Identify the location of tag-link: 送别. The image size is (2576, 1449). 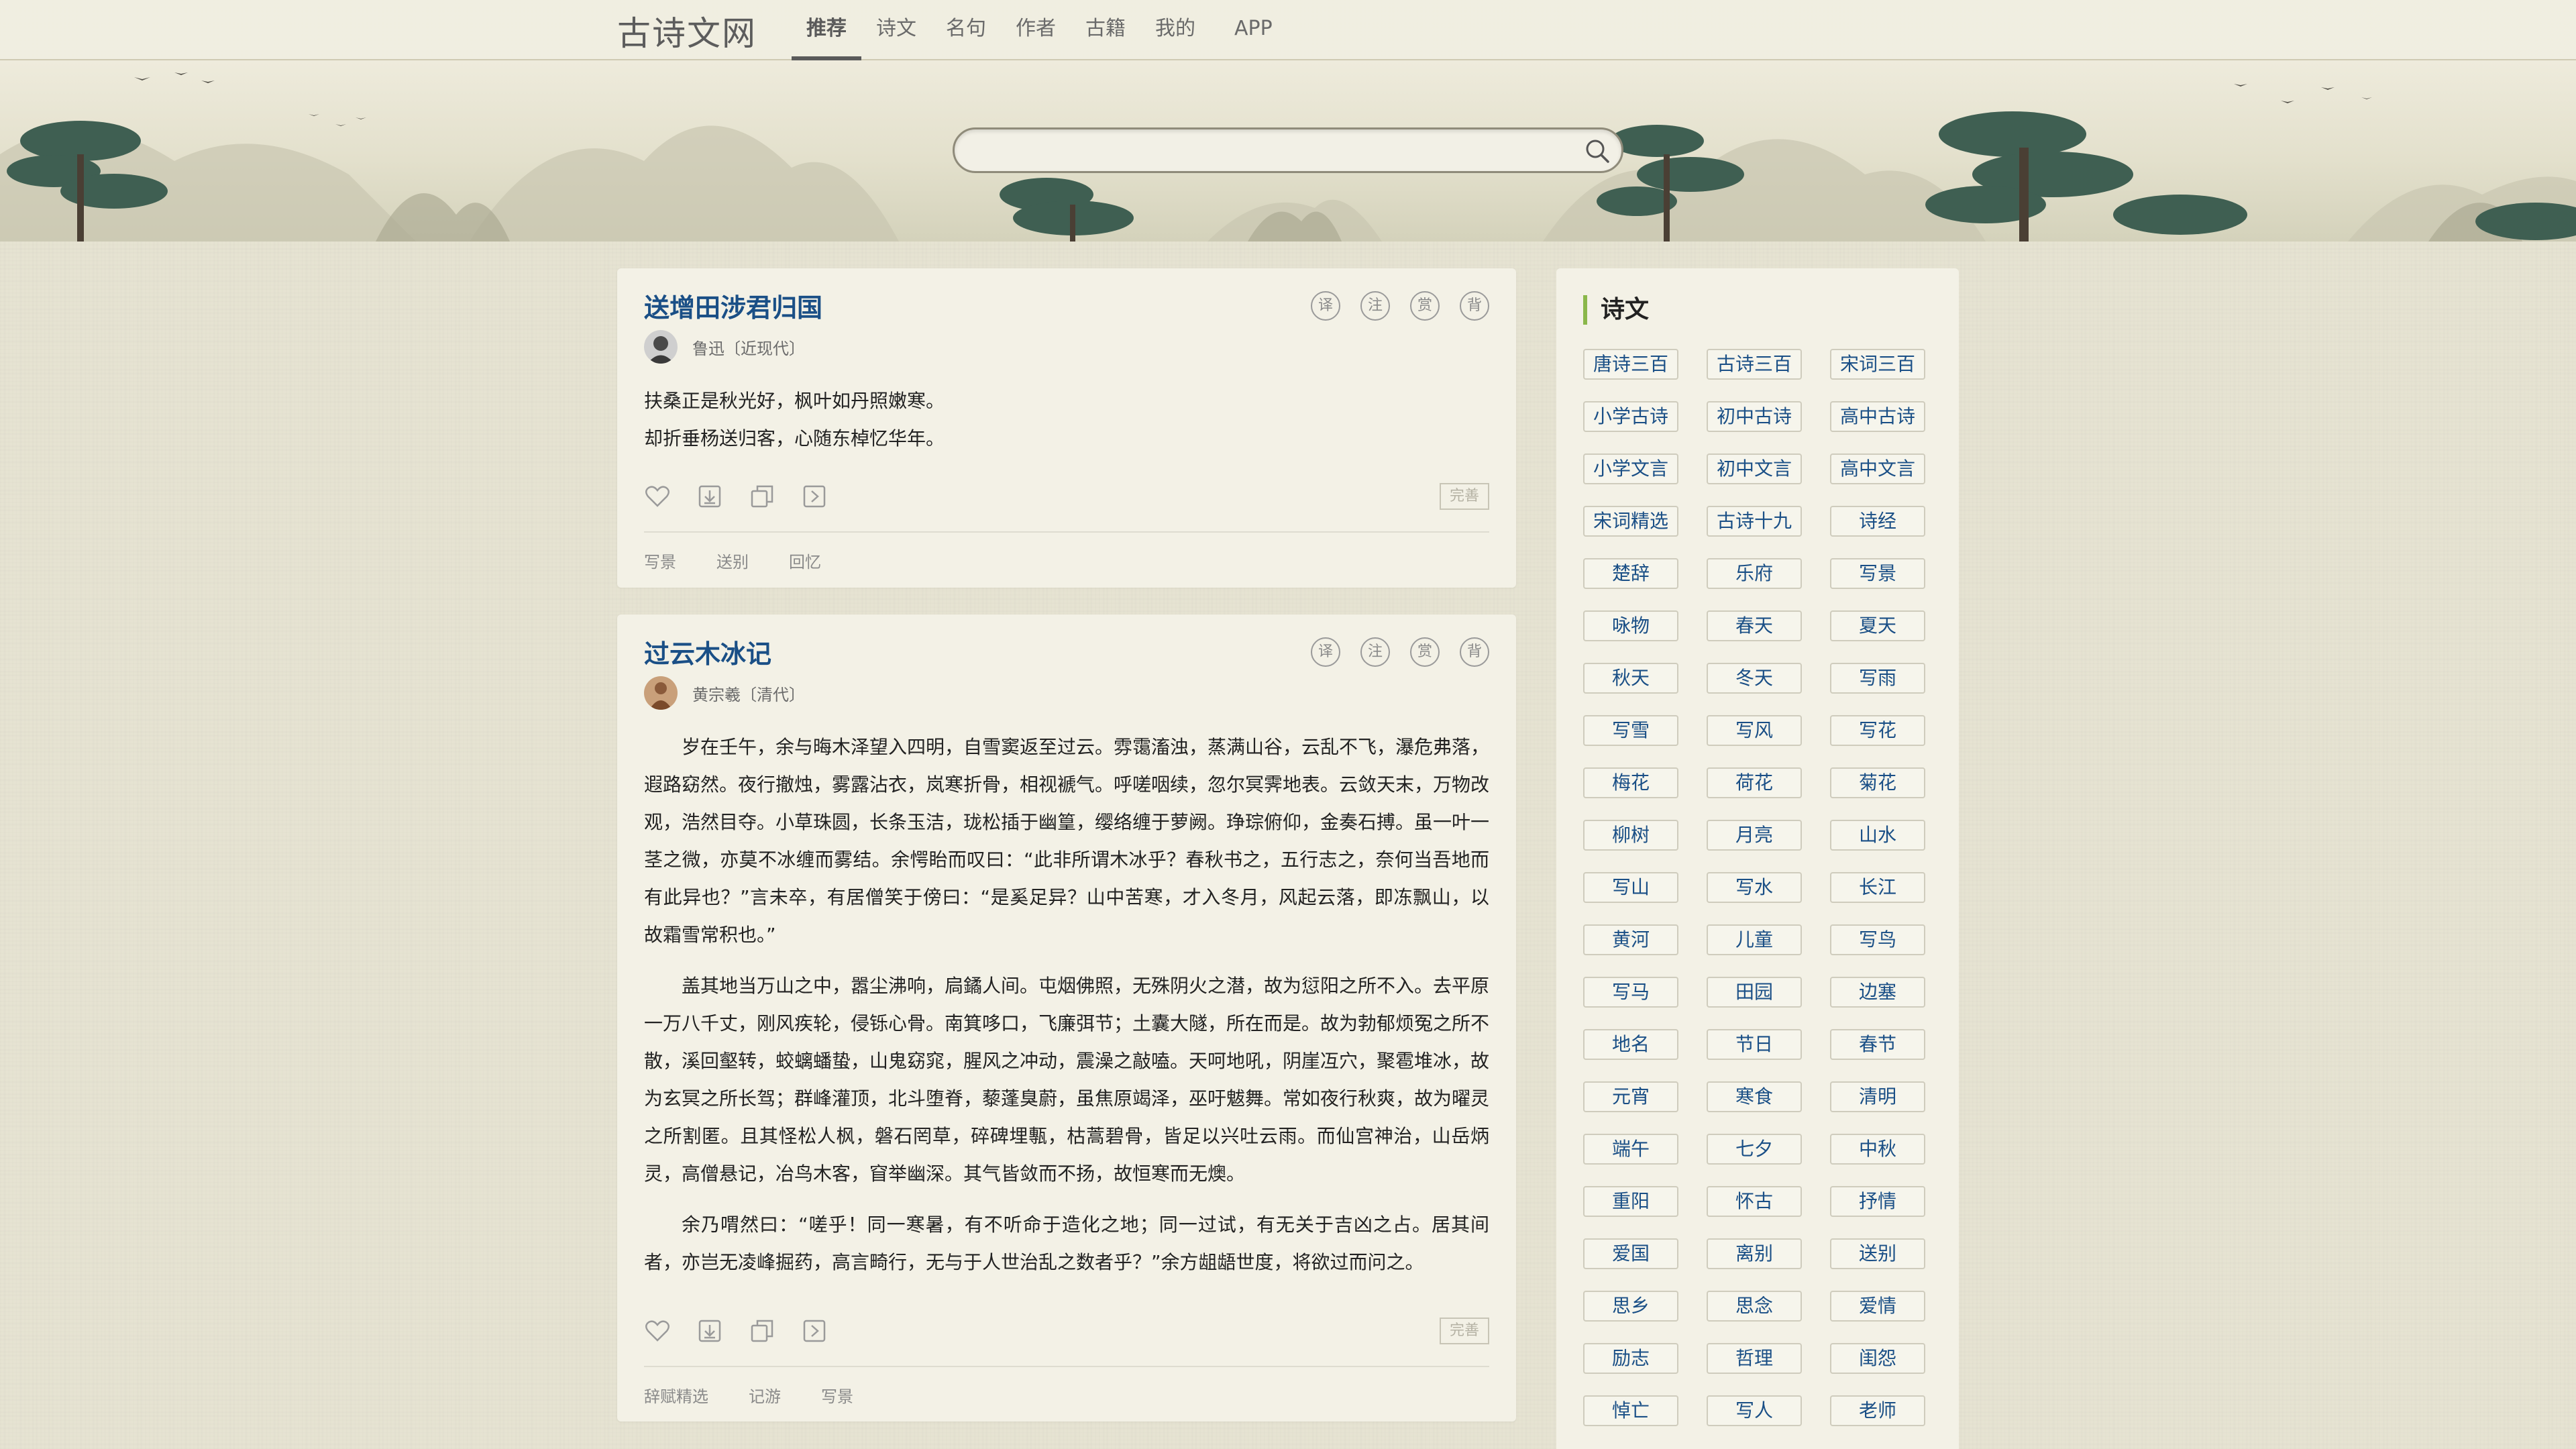
(732, 560).